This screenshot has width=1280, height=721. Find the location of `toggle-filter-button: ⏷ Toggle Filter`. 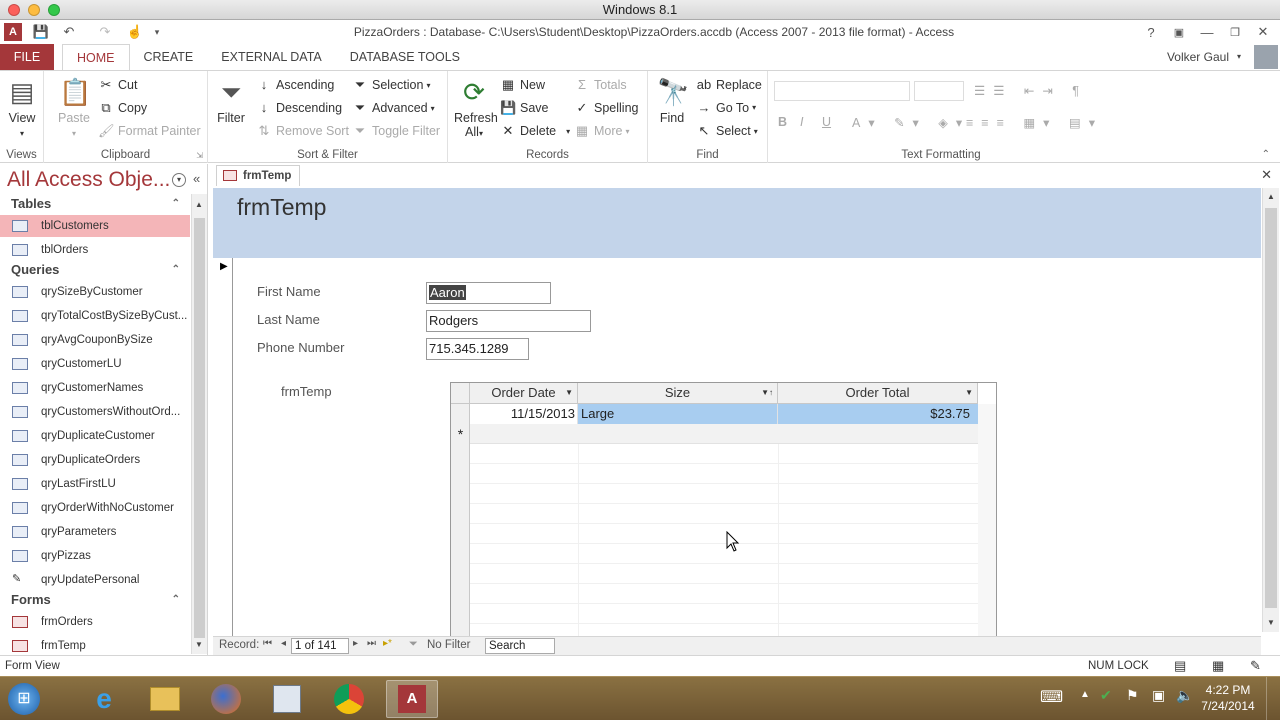

toggle-filter-button: ⏷ Toggle Filter is located at coordinates (396, 131).